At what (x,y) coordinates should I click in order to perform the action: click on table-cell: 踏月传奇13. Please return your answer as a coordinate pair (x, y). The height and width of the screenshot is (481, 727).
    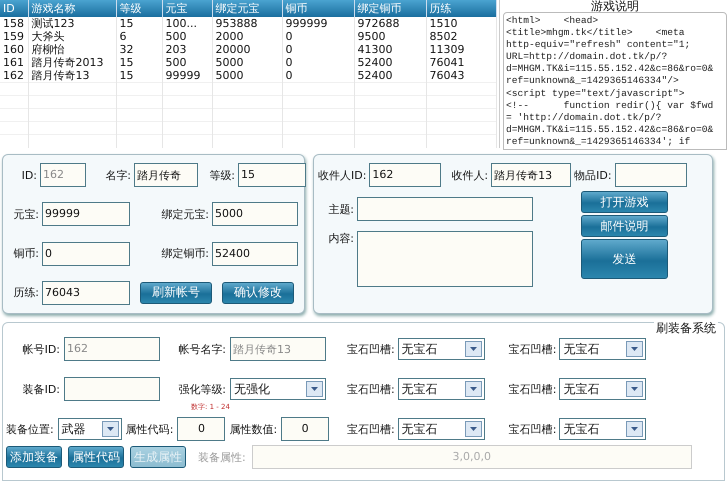
    Looking at the image, I should click on (72, 75).